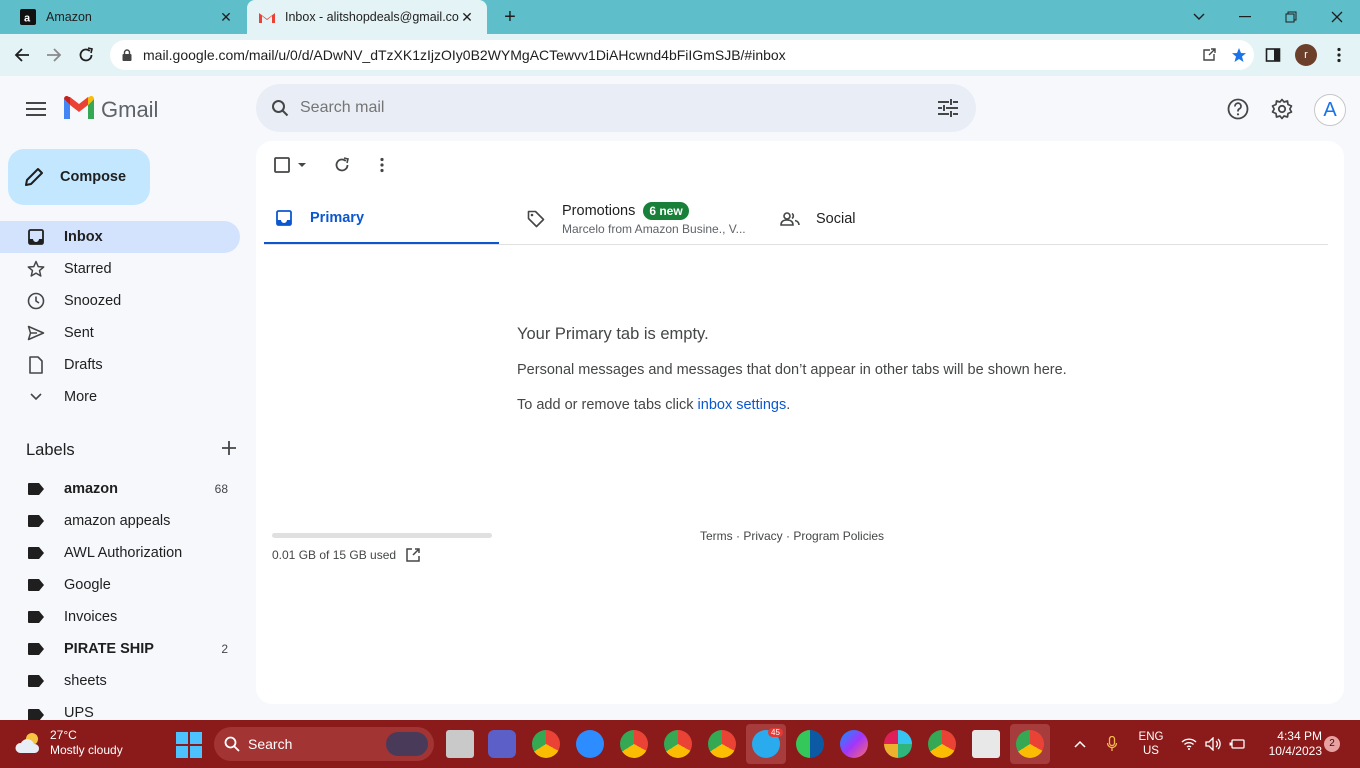 The image size is (1360, 768). Describe the element at coordinates (1245, 17) in the screenshot. I see `minimize-icon` at that location.